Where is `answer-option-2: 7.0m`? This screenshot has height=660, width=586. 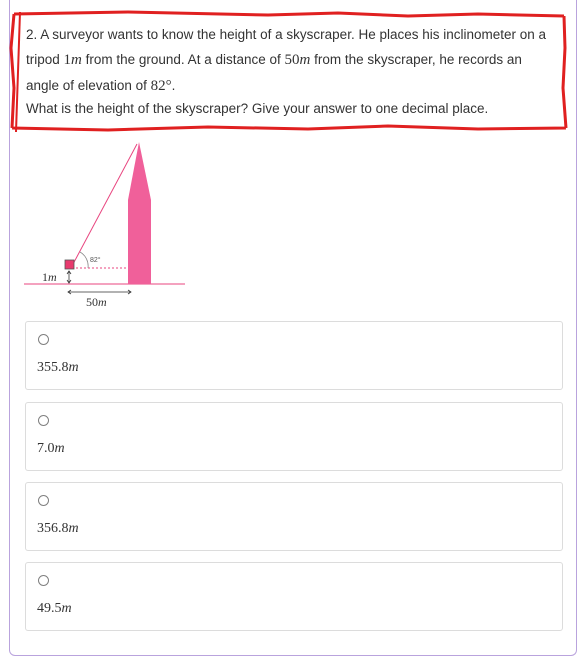
answer-option-2: 7.0m is located at coordinates (294, 436).